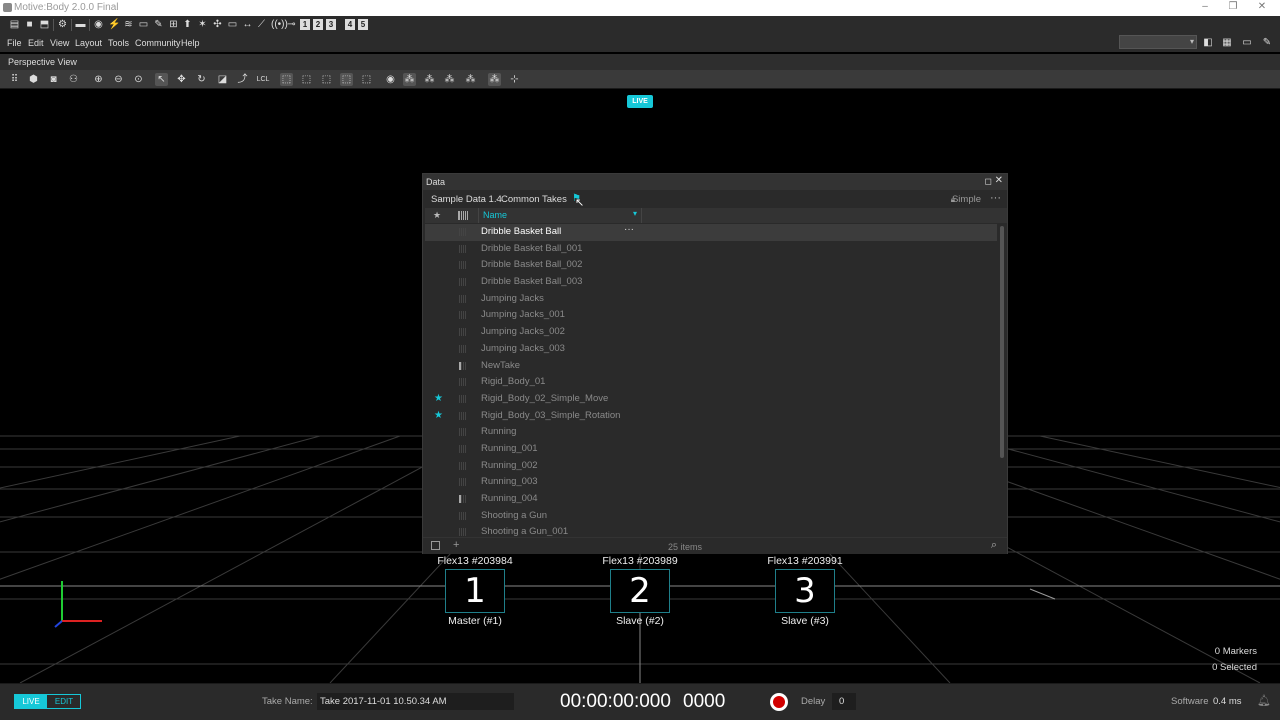 This screenshot has width=1280, height=720. I want to click on maximize-icon: ◻, so click(988, 181).